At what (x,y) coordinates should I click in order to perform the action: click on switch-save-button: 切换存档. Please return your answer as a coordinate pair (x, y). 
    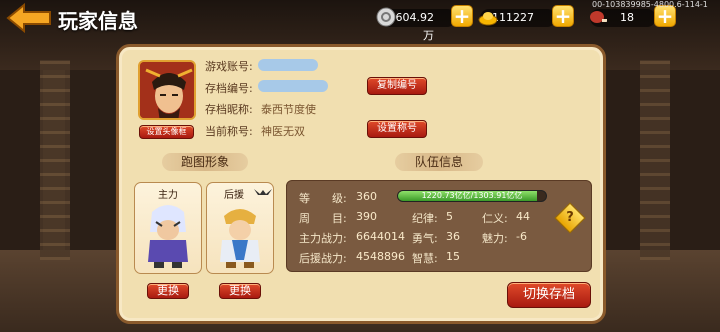
    Looking at the image, I should click on (549, 295).